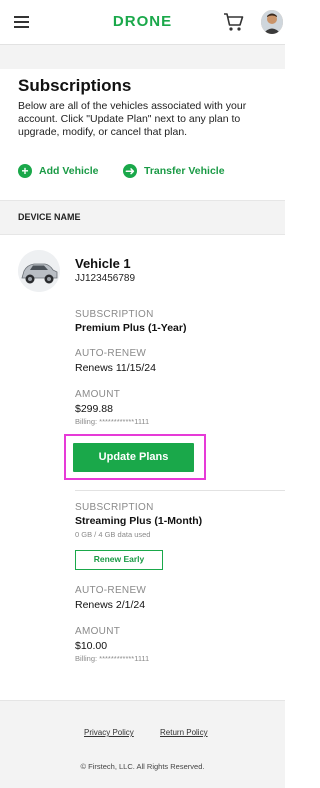  What do you see at coordinates (184, 732) in the screenshot?
I see `return-policy-link: Return Policy` at bounding box center [184, 732].